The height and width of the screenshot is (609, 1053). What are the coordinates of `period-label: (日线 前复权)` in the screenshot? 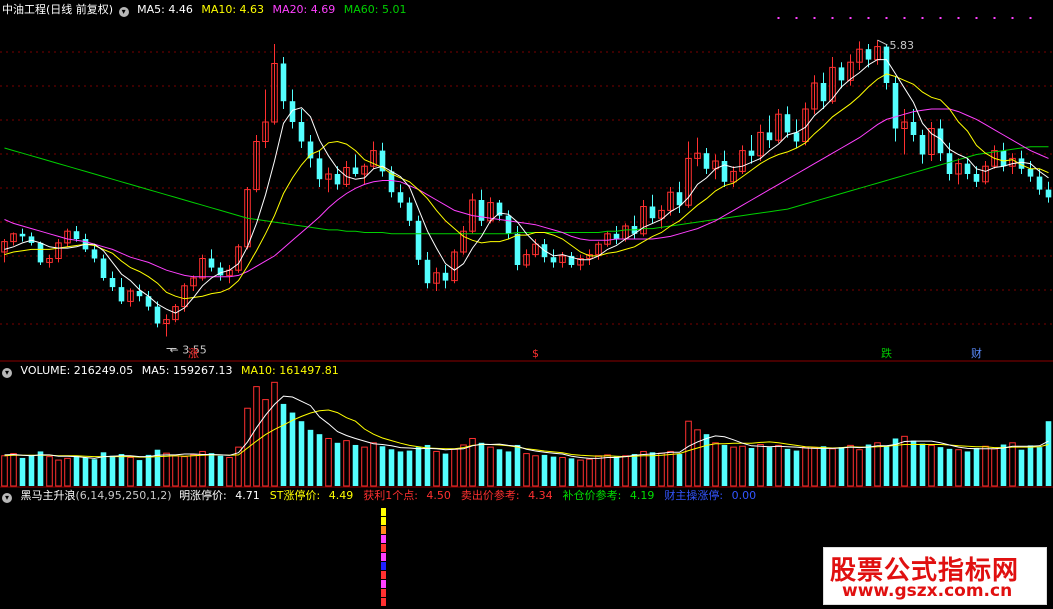 It's located at (80, 9).